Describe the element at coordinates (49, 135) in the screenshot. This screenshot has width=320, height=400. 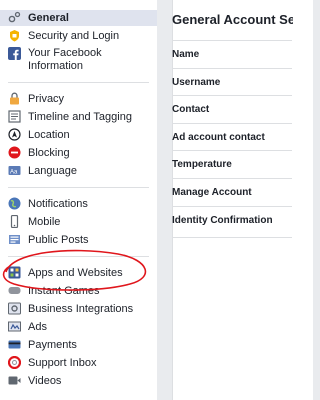
I see `sidebar-item-label: Location` at that location.